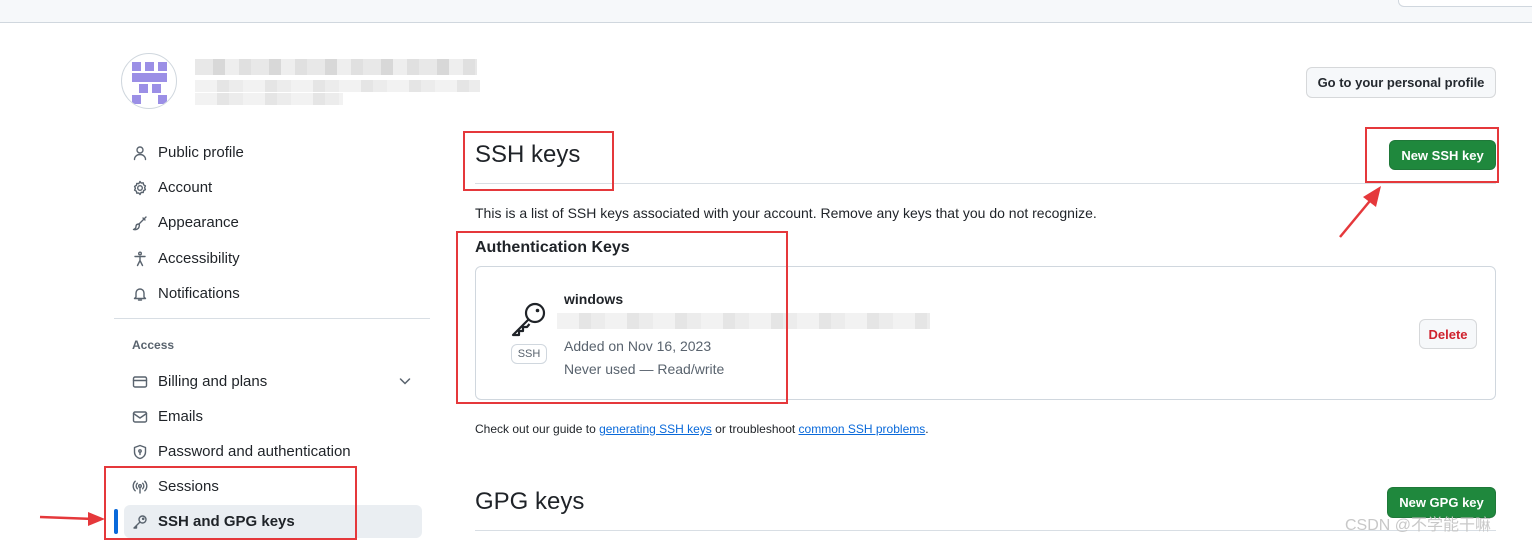 The width and height of the screenshot is (1532, 540). I want to click on person-icon, so click(140, 153).